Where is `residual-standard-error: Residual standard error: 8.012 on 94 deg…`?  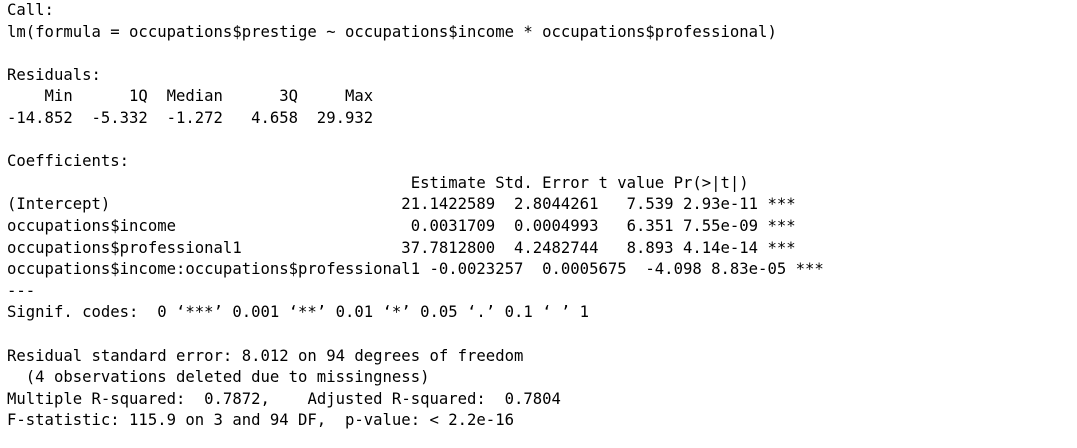
residual-standard-error: Residual standard error: 8.012 on 94 deg… is located at coordinates (265, 355).